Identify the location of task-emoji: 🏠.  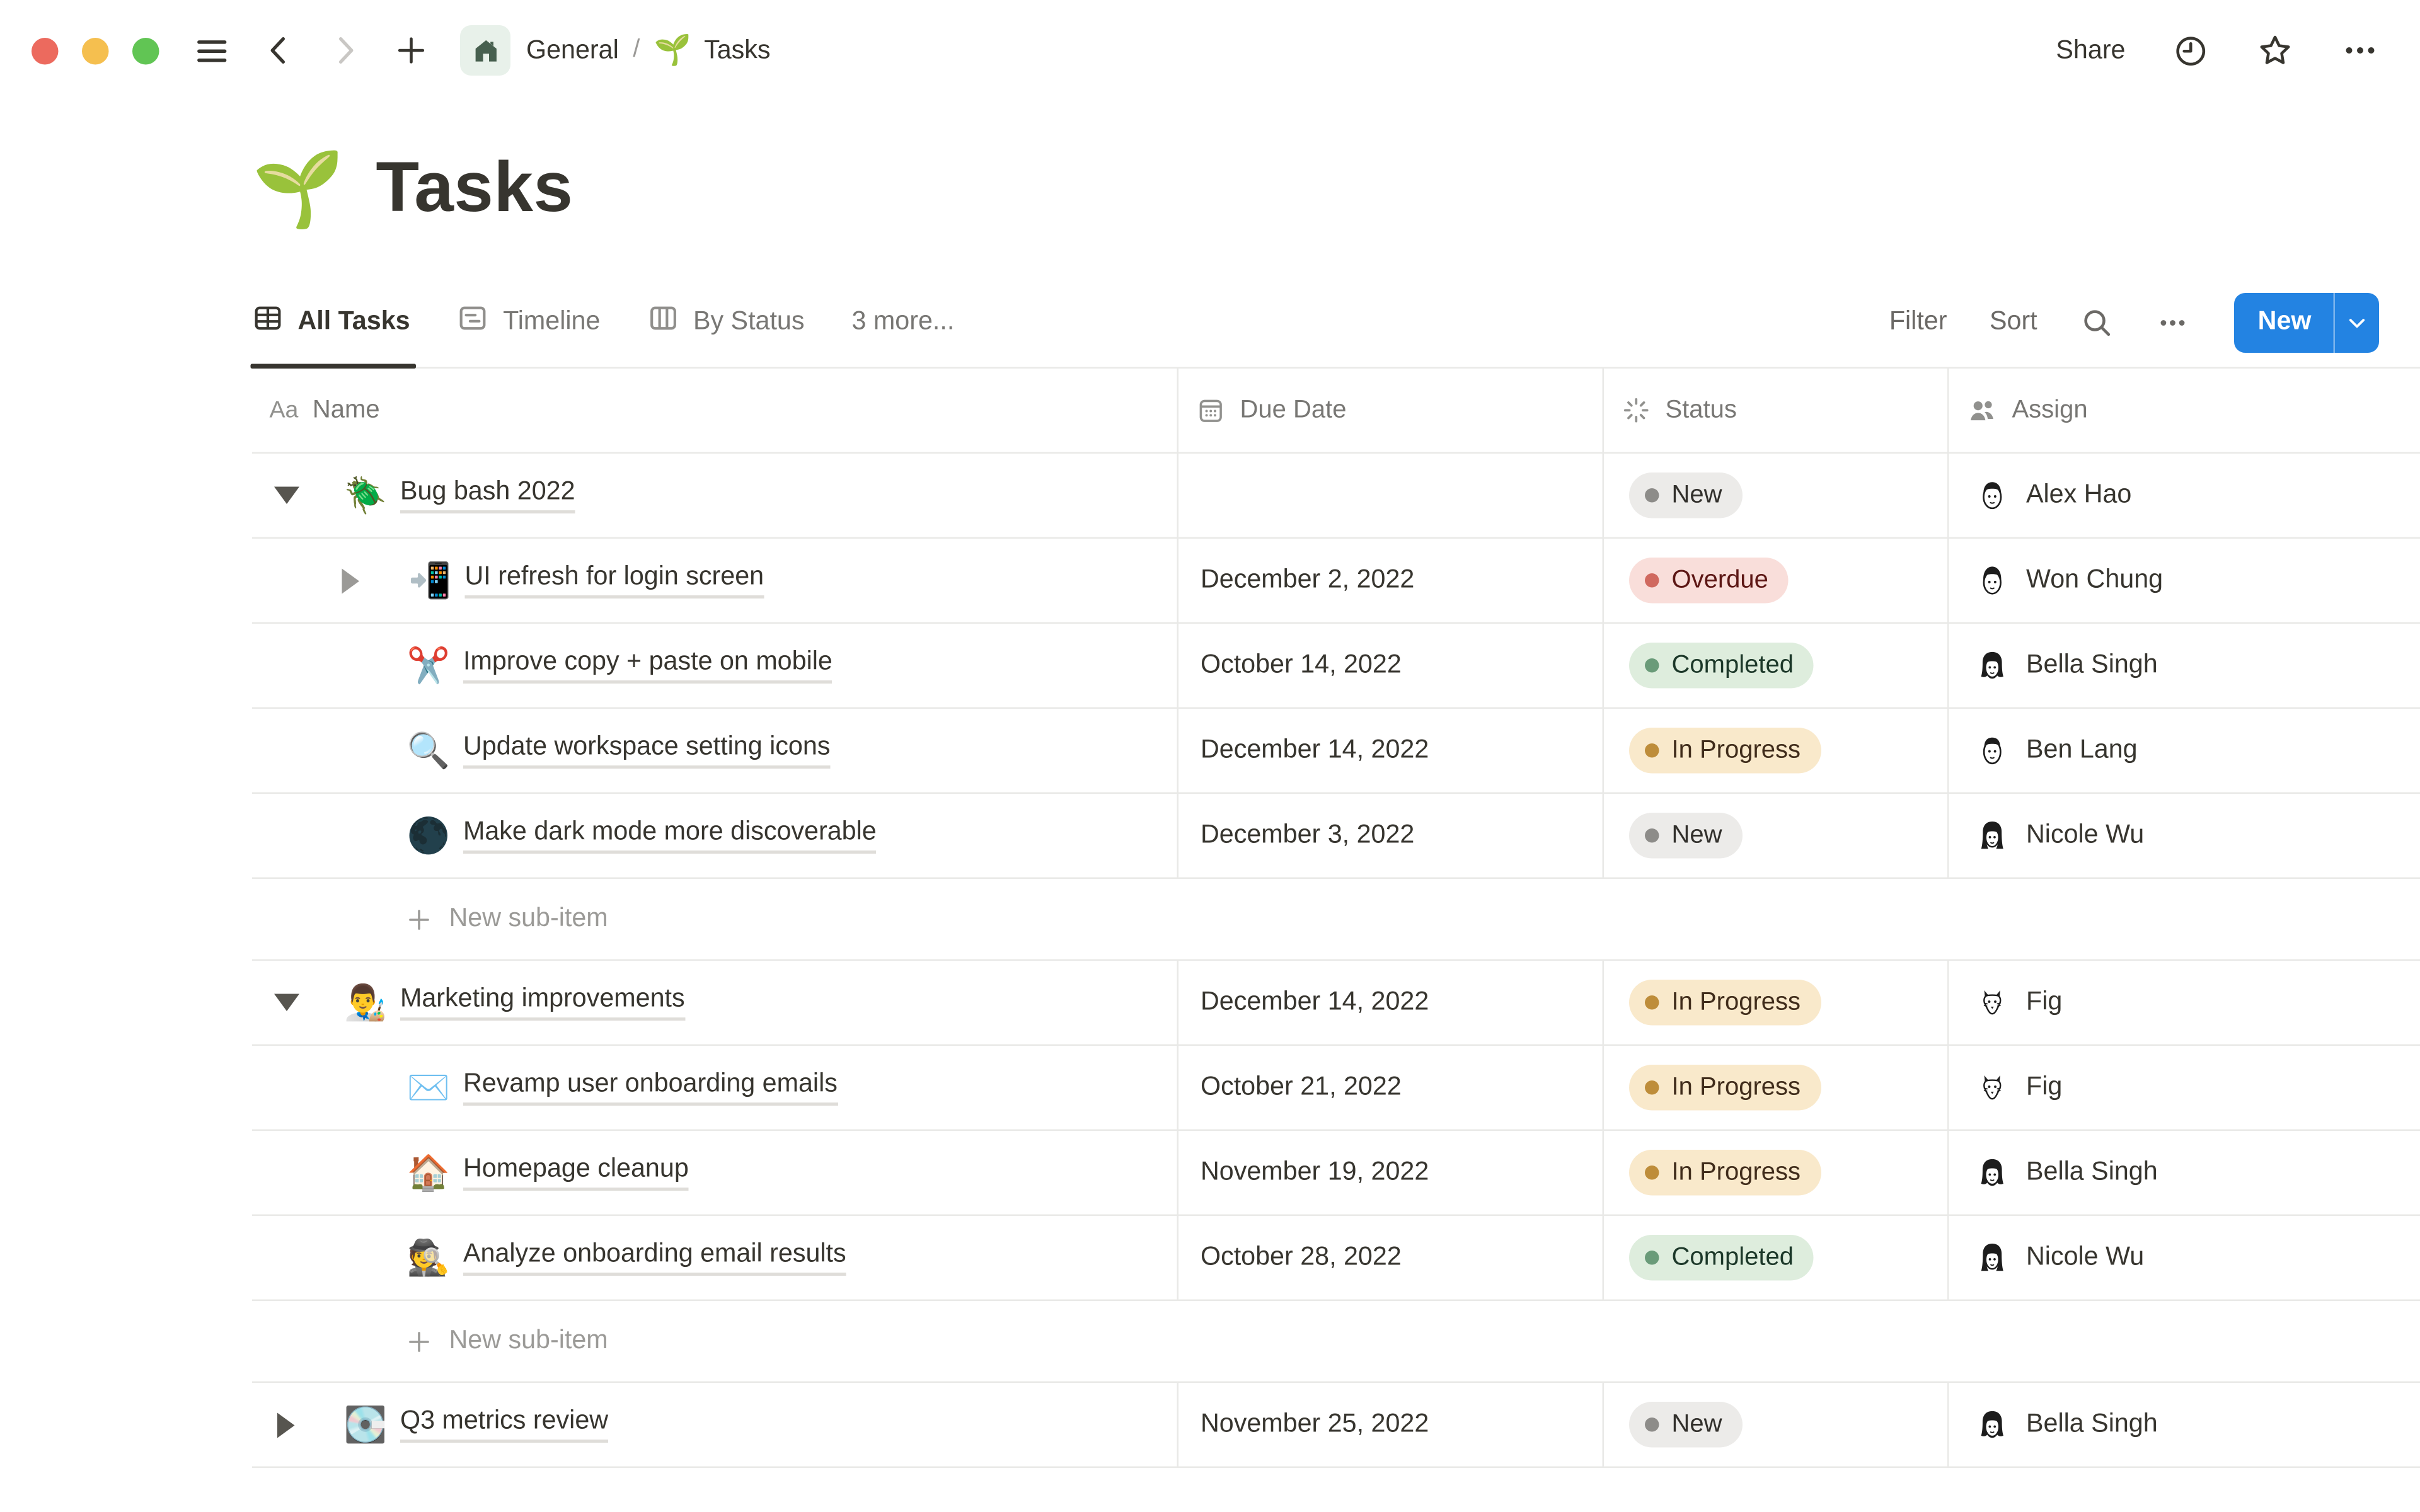
(428, 1172).